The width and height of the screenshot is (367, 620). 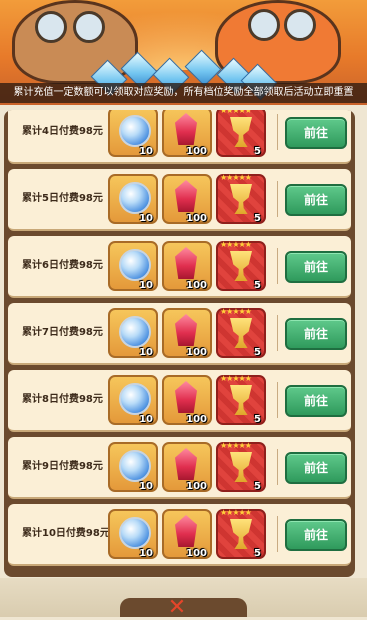 I want to click on row-title: 累计8日付费98元, so click(x=62, y=399).